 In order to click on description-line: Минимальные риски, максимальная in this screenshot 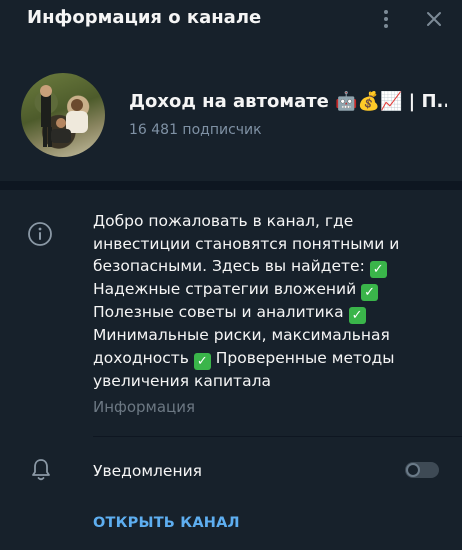, I will do `click(241, 335)`.